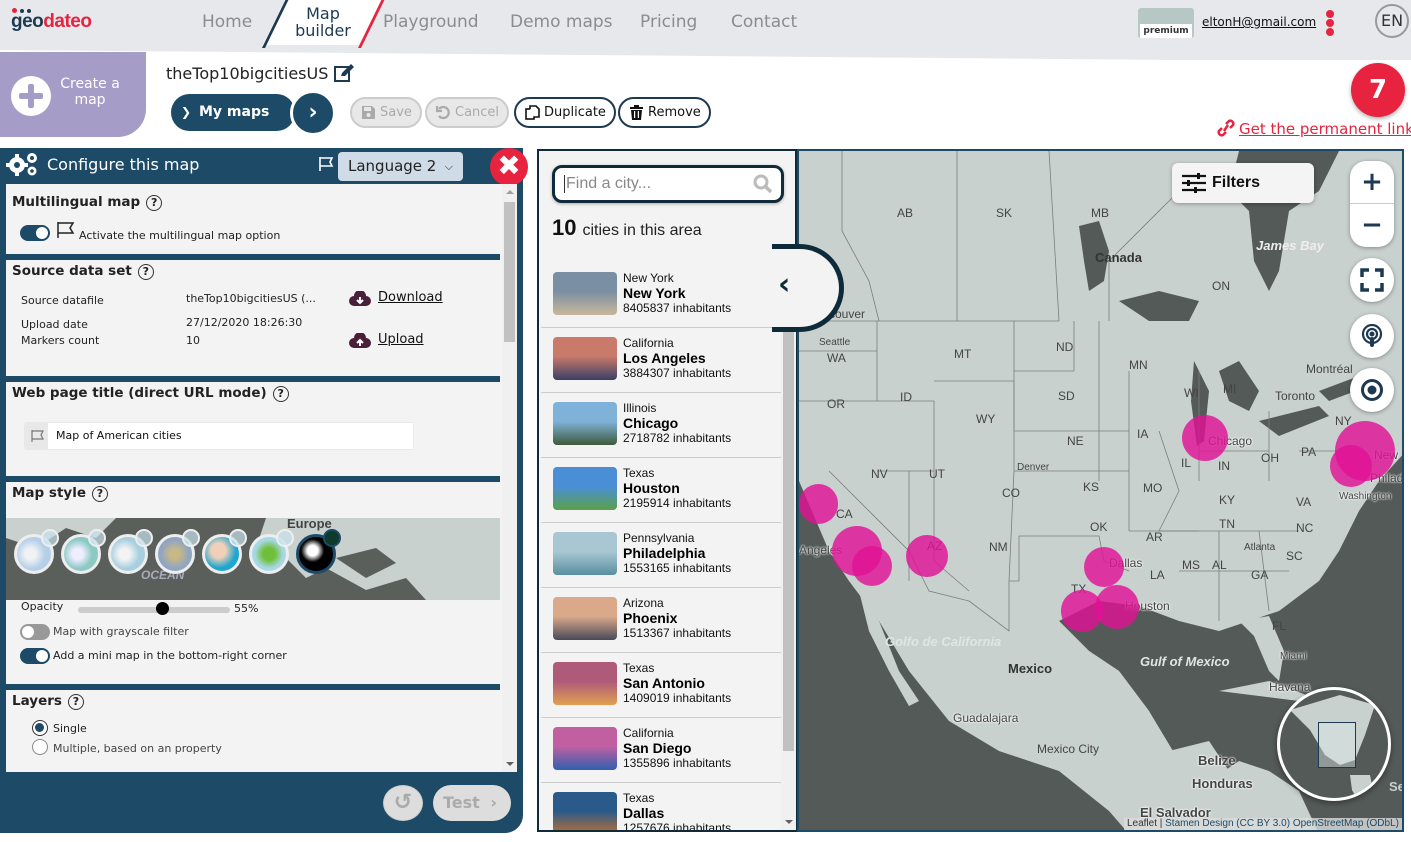 The image size is (1411, 842). Describe the element at coordinates (386, 112) in the screenshot. I see `save-button: Save` at that location.